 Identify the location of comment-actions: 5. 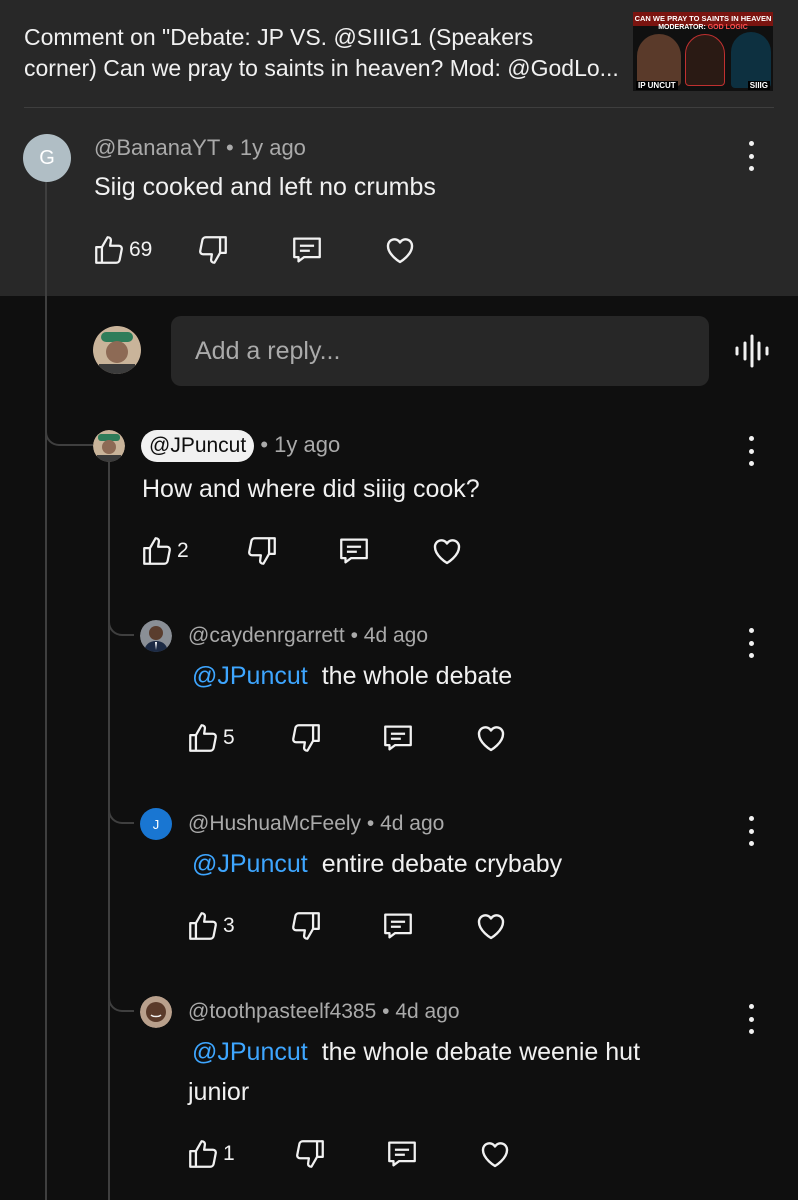
(347, 738).